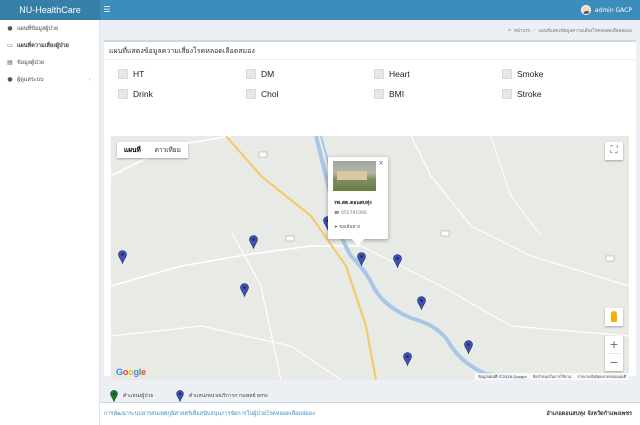 This screenshot has height=425, width=640. What do you see at coordinates (131, 396) in the screenshot?
I see `legend-item-patient: ตำแหน่งผู้ป่วย` at bounding box center [131, 396].